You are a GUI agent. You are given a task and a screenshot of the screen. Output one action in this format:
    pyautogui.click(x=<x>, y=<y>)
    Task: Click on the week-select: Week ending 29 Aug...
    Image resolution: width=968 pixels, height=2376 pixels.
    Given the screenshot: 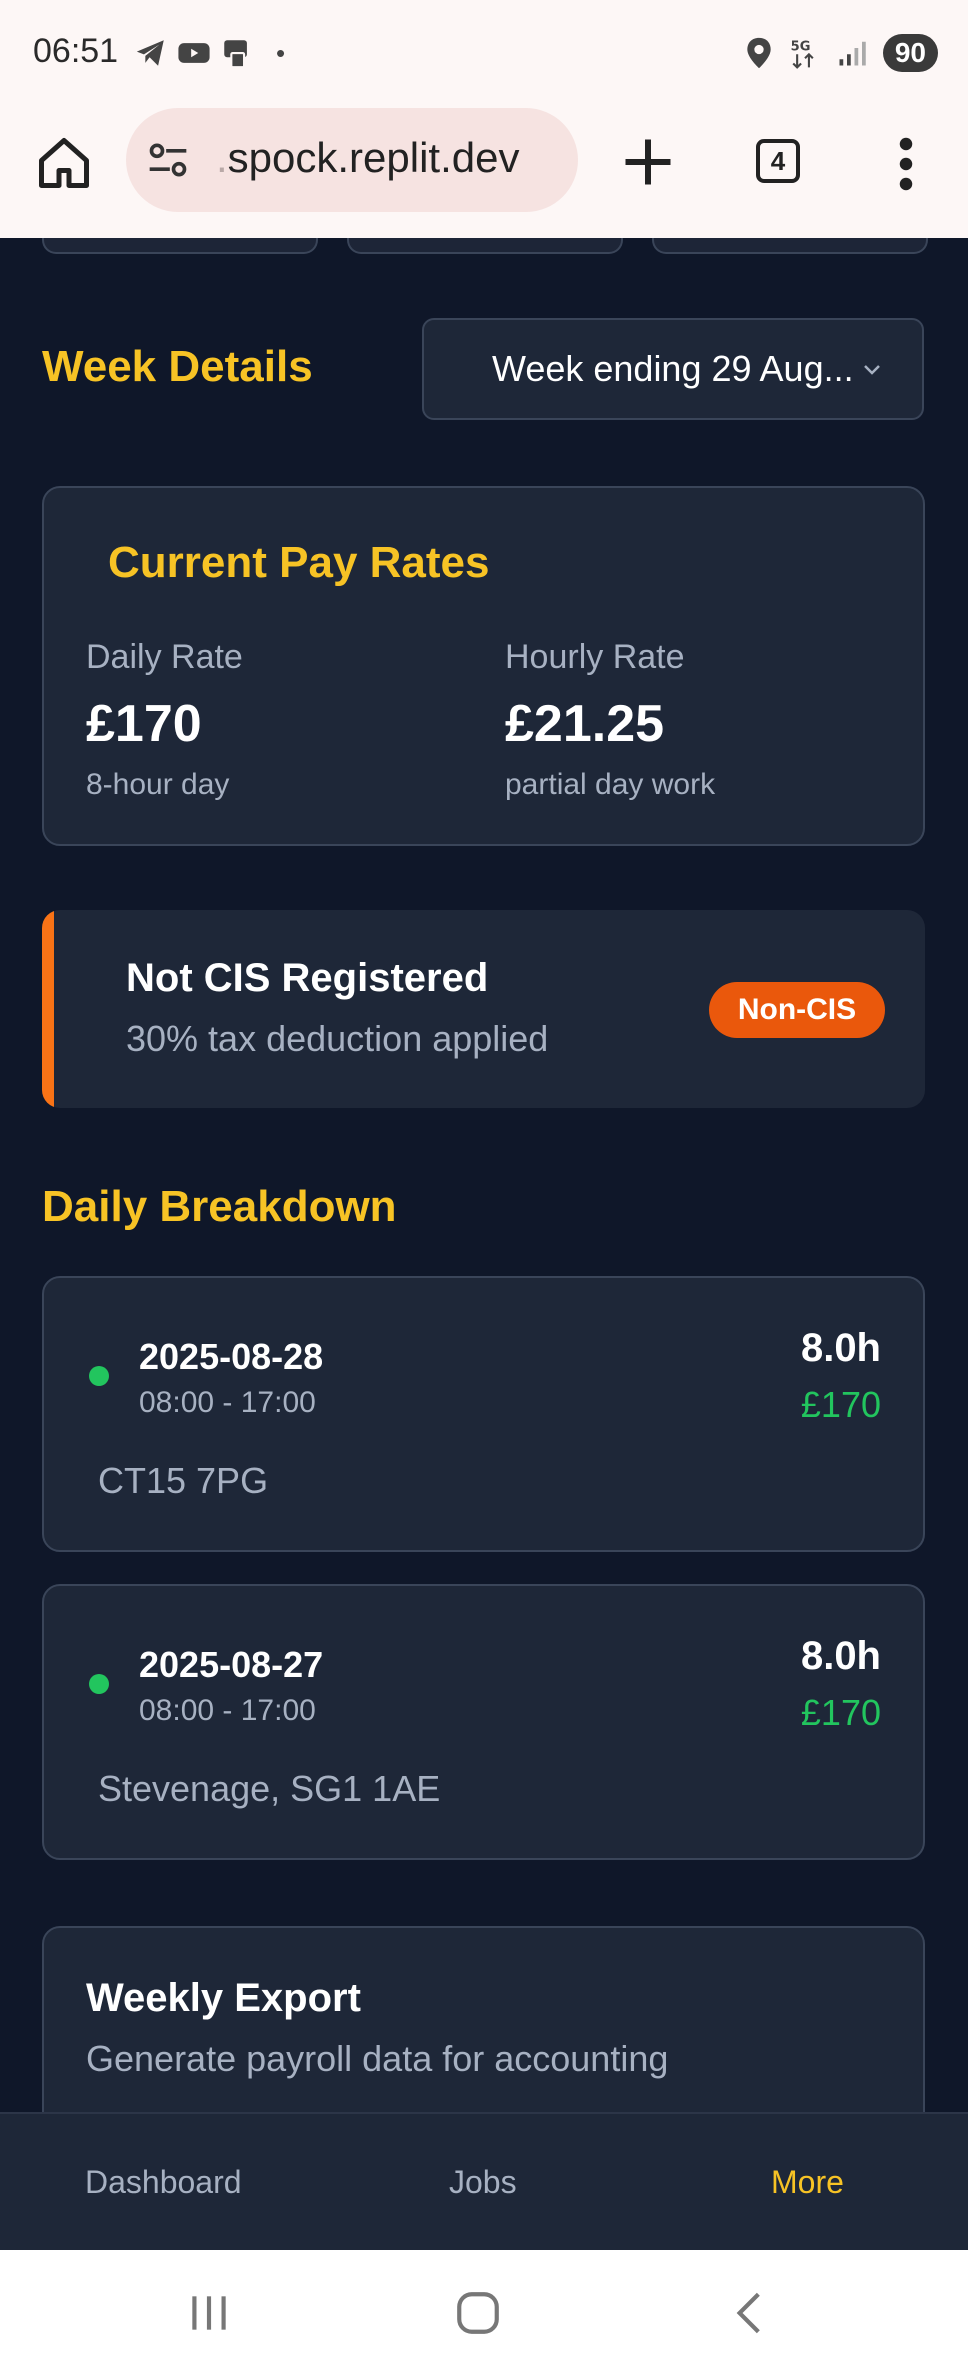 What is the action you would take?
    pyautogui.click(x=673, y=369)
    